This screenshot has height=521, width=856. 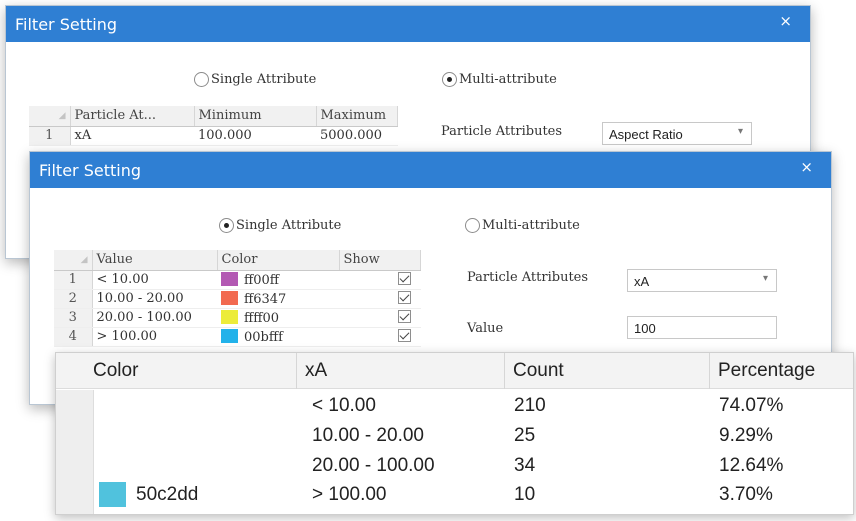 What do you see at coordinates (702, 327) in the screenshot?
I see `value-input: 100` at bounding box center [702, 327].